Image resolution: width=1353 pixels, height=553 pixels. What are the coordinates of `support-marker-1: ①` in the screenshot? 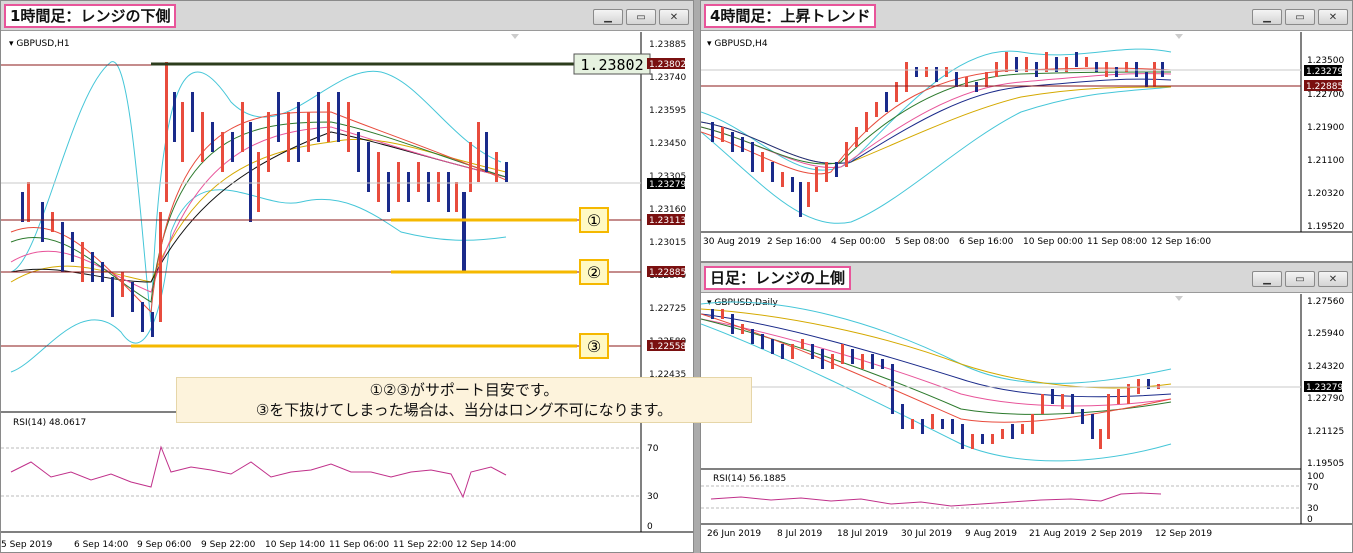 It's located at (594, 220).